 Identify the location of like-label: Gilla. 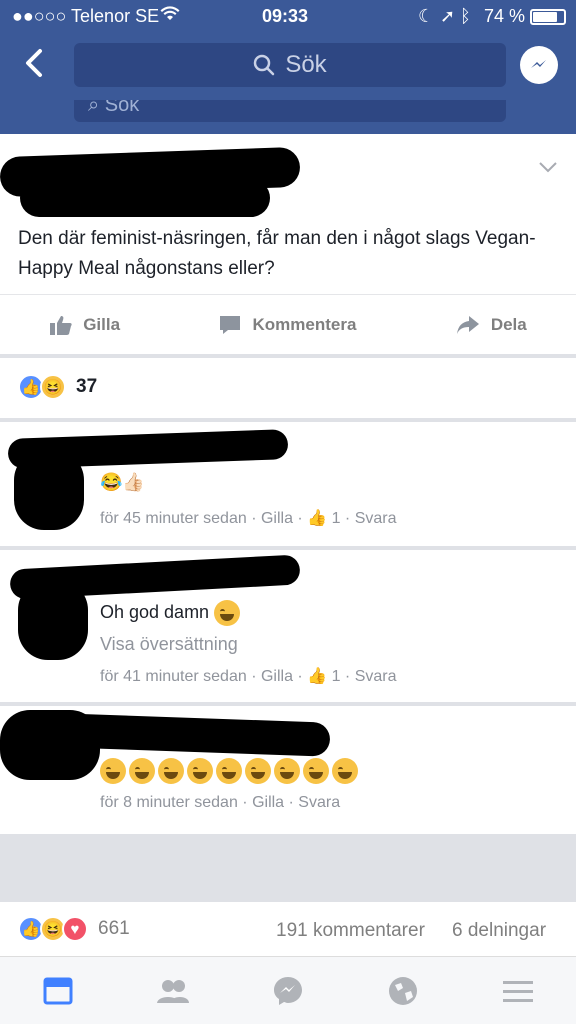
(102, 324).